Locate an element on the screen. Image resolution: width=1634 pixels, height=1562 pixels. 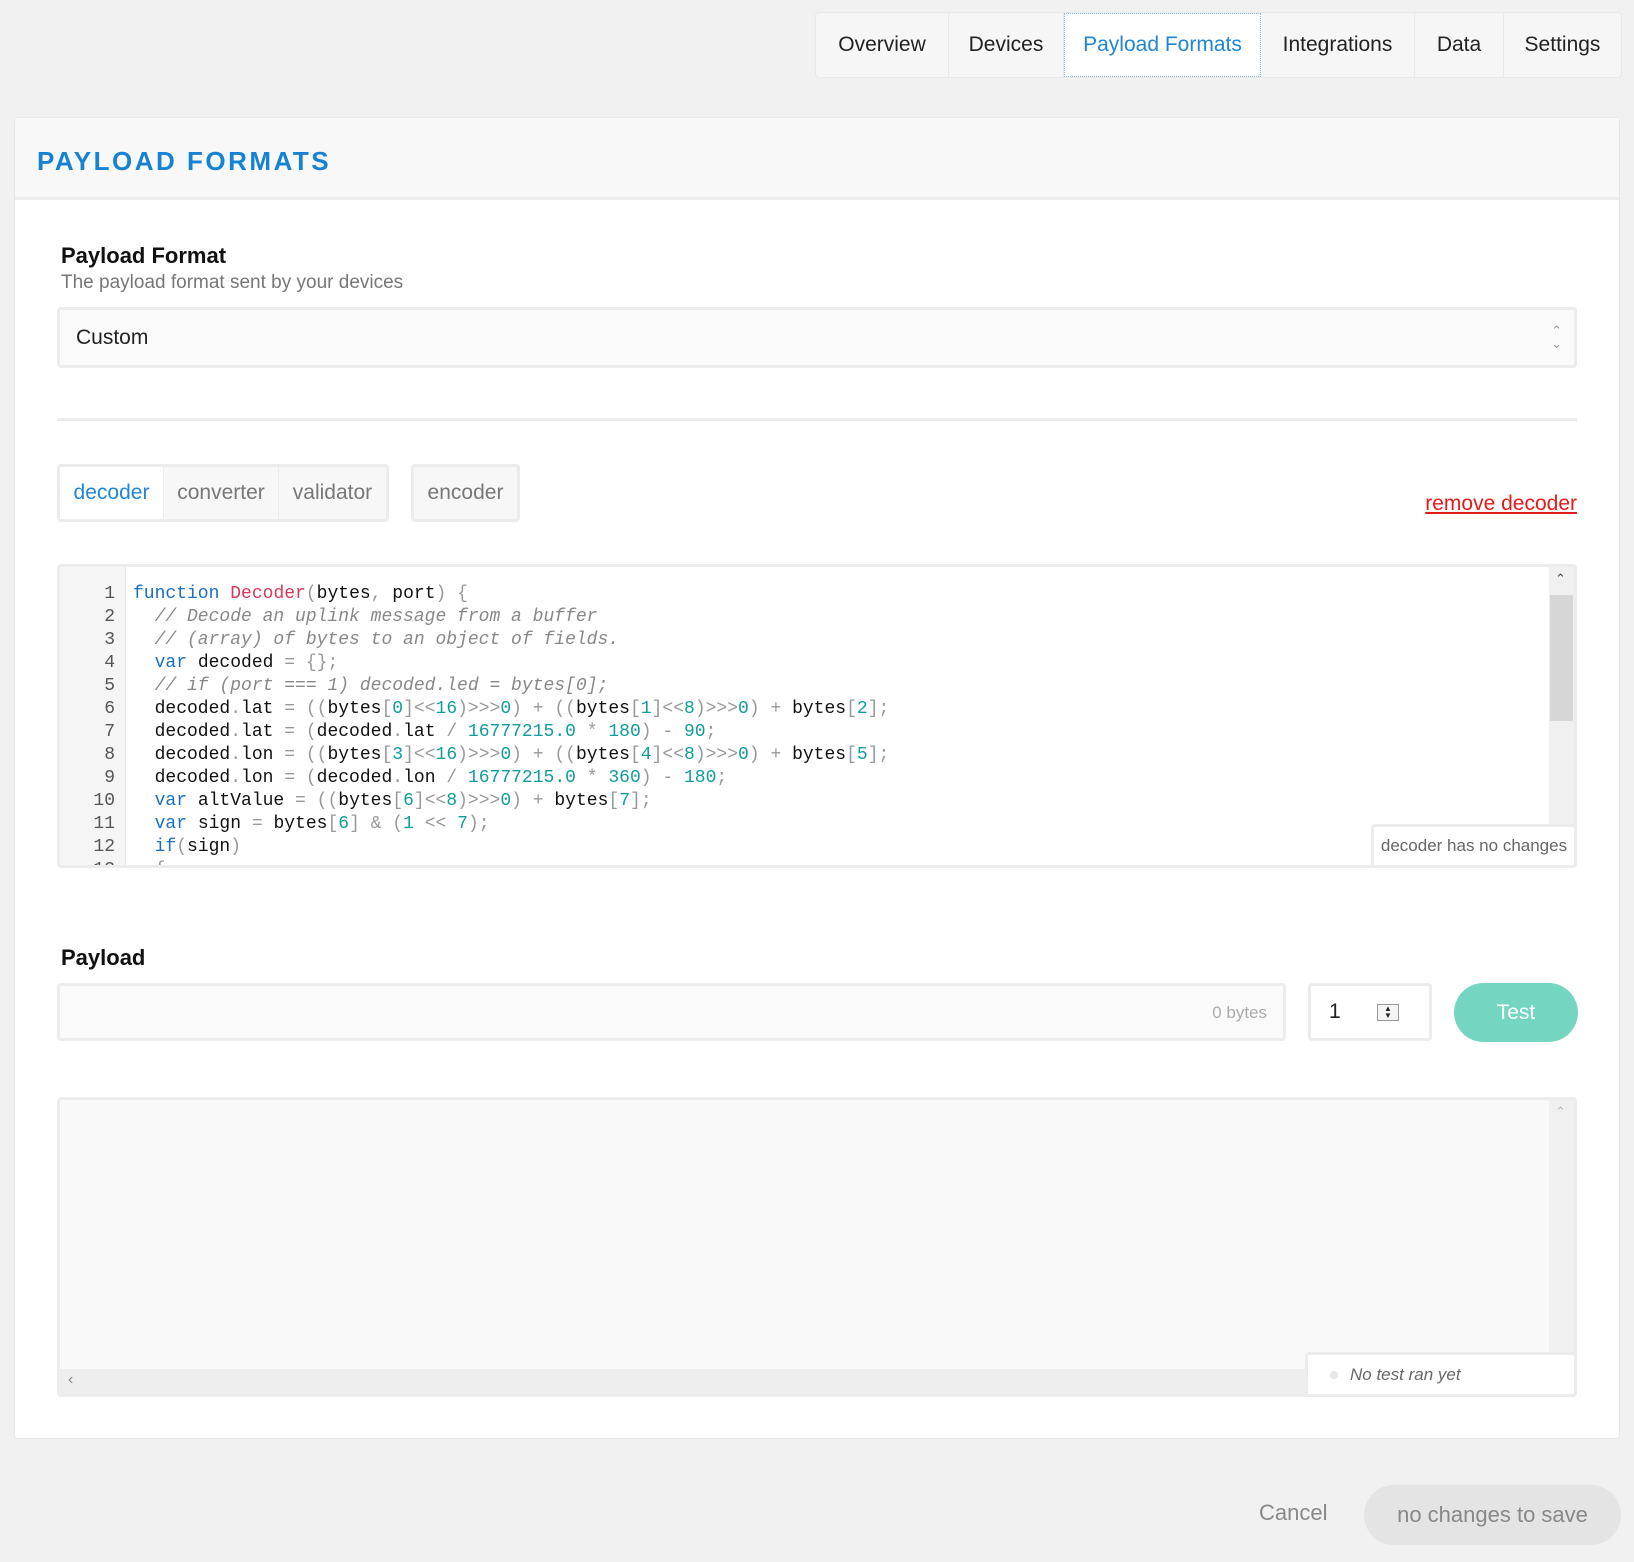
test-status-text: No test ran yet is located at coordinates (1405, 1374).